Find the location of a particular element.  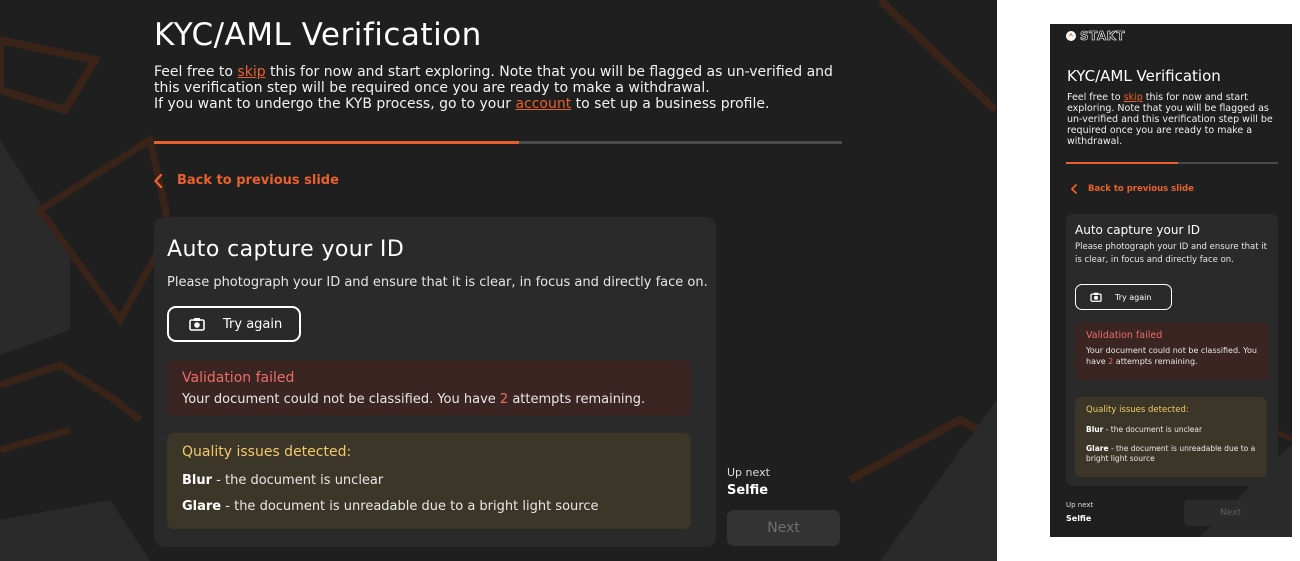

back-button-label: Back to previous slide is located at coordinates (258, 180).